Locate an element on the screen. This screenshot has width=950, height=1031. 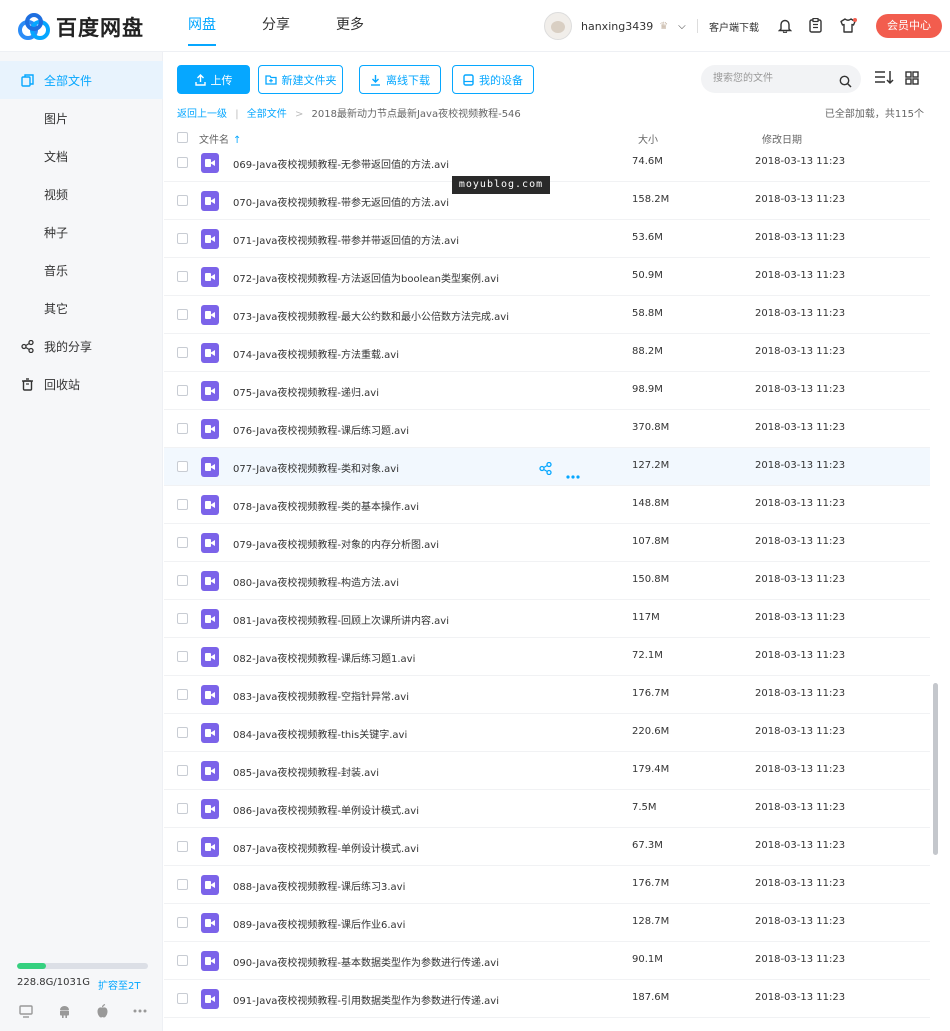
scrollbar-track is located at coordinates (935, 590).